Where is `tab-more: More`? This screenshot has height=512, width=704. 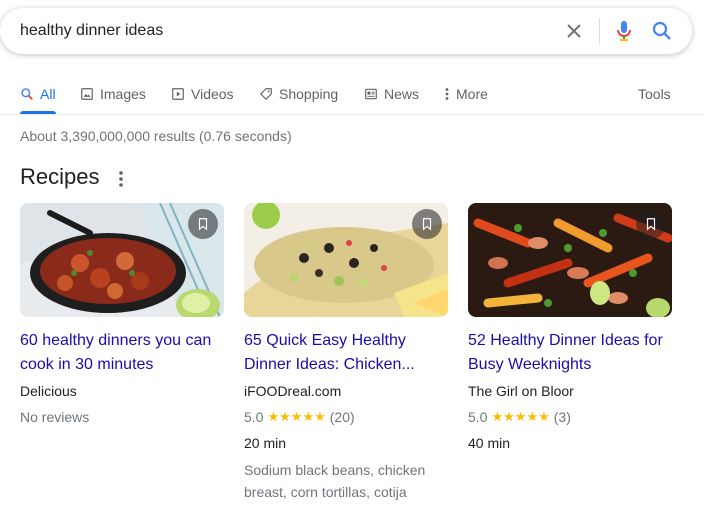
tab-more: More is located at coordinates (466, 94).